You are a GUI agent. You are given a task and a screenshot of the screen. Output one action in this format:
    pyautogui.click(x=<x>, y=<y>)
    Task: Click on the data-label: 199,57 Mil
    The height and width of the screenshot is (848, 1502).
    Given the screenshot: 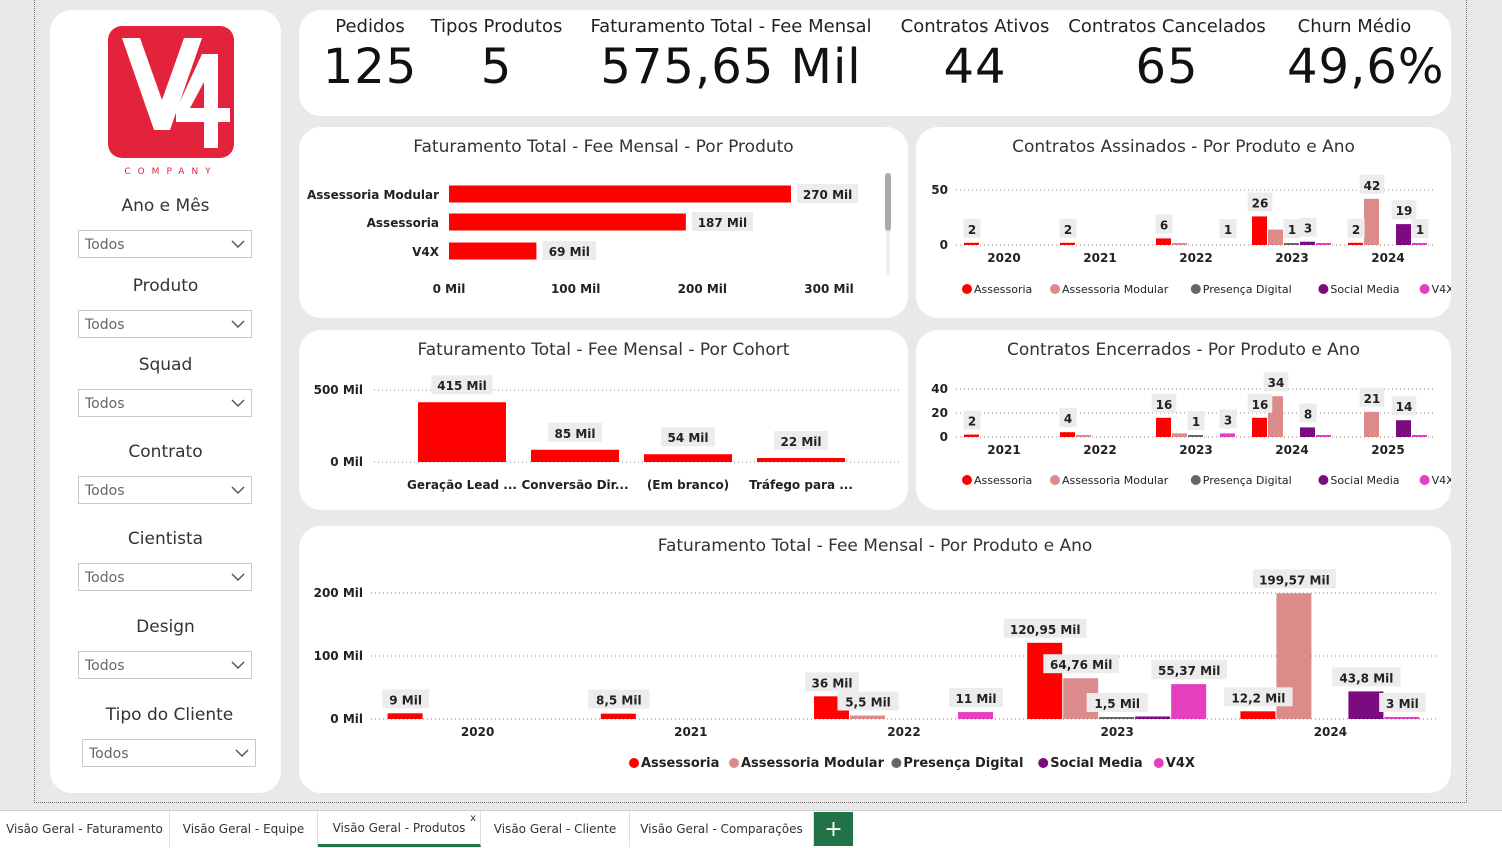 What is the action you would take?
    pyautogui.click(x=1294, y=580)
    